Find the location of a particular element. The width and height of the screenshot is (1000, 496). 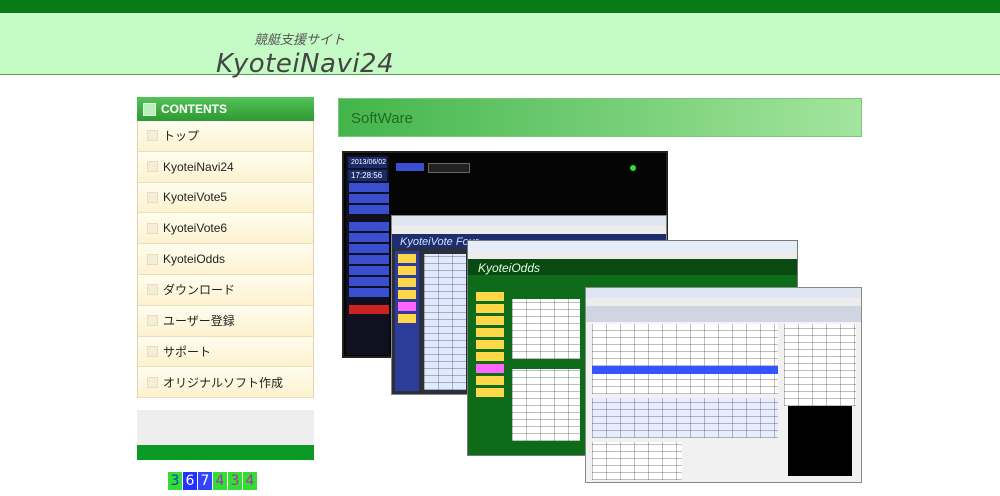

navi24-bottom-table is located at coordinates (637, 461).